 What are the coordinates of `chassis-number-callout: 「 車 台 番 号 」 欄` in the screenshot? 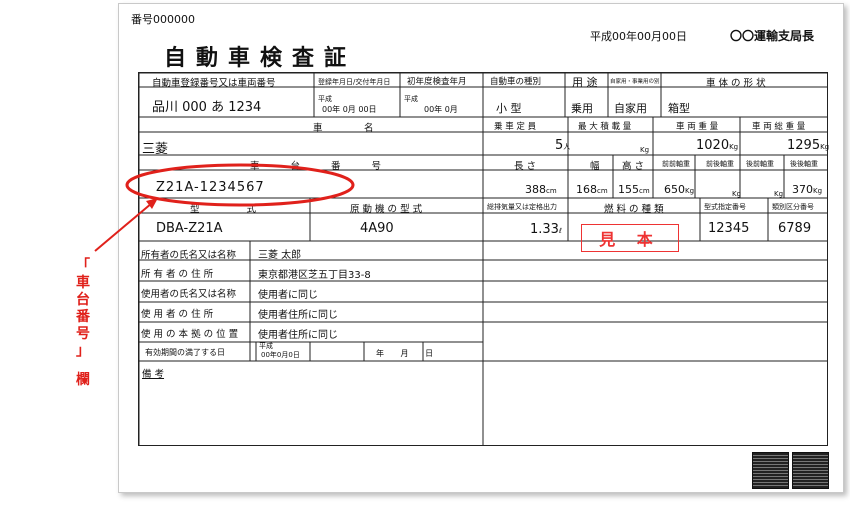 It's located at (83, 323).